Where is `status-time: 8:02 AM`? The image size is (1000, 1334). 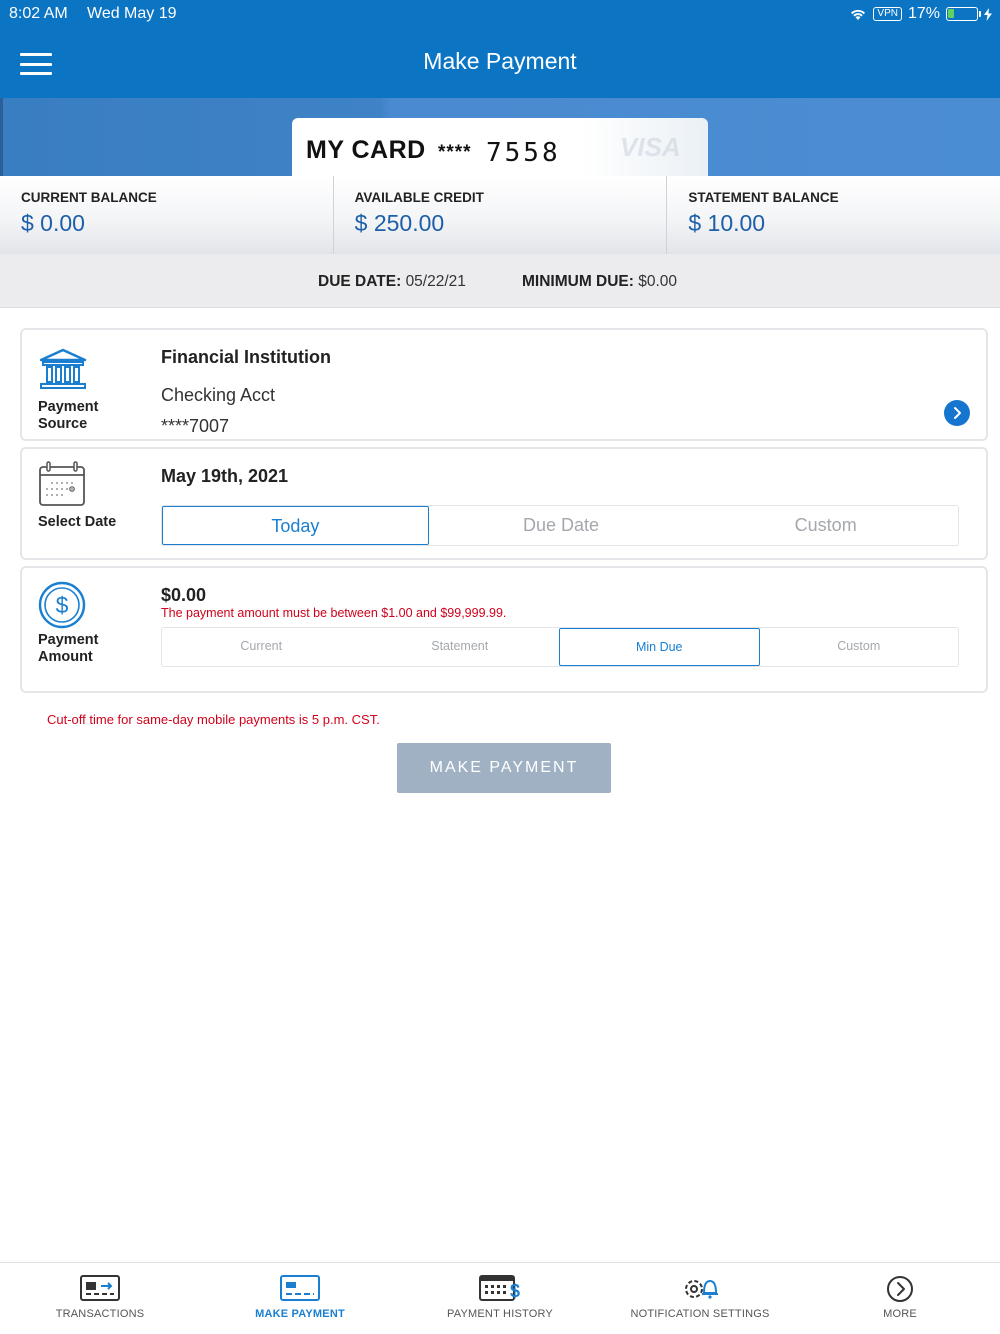
status-time: 8:02 AM is located at coordinates (38, 13).